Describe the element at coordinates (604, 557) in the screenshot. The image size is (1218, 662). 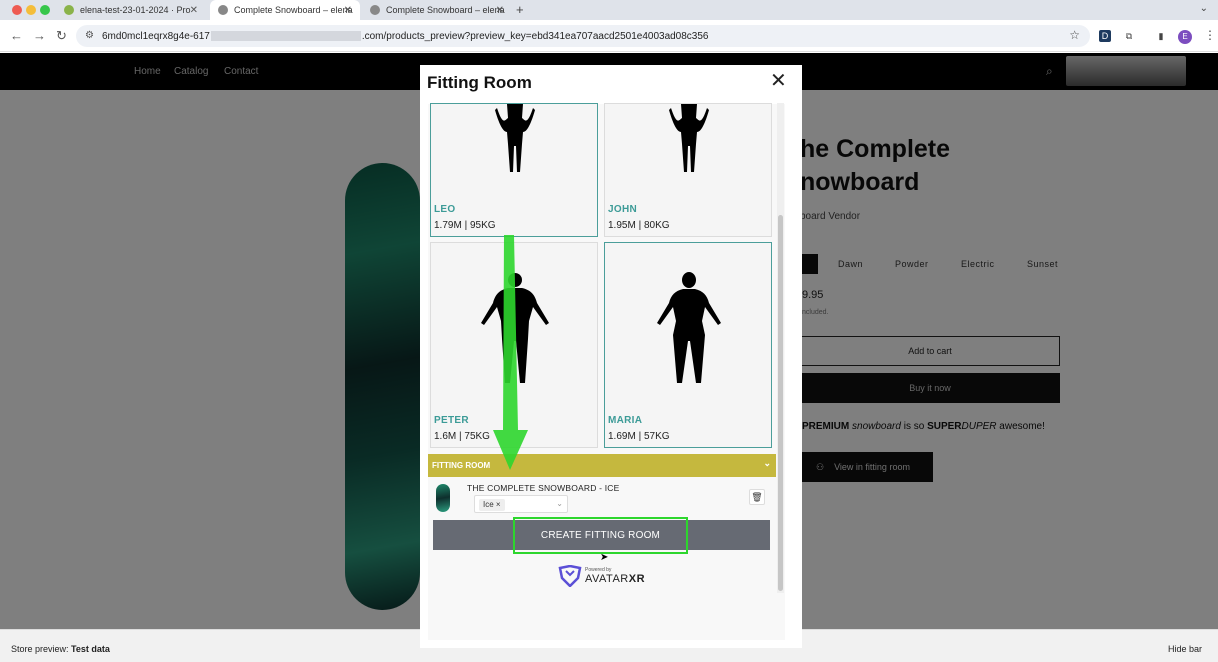
I see `mouse-cursor-icon: ➤` at that location.